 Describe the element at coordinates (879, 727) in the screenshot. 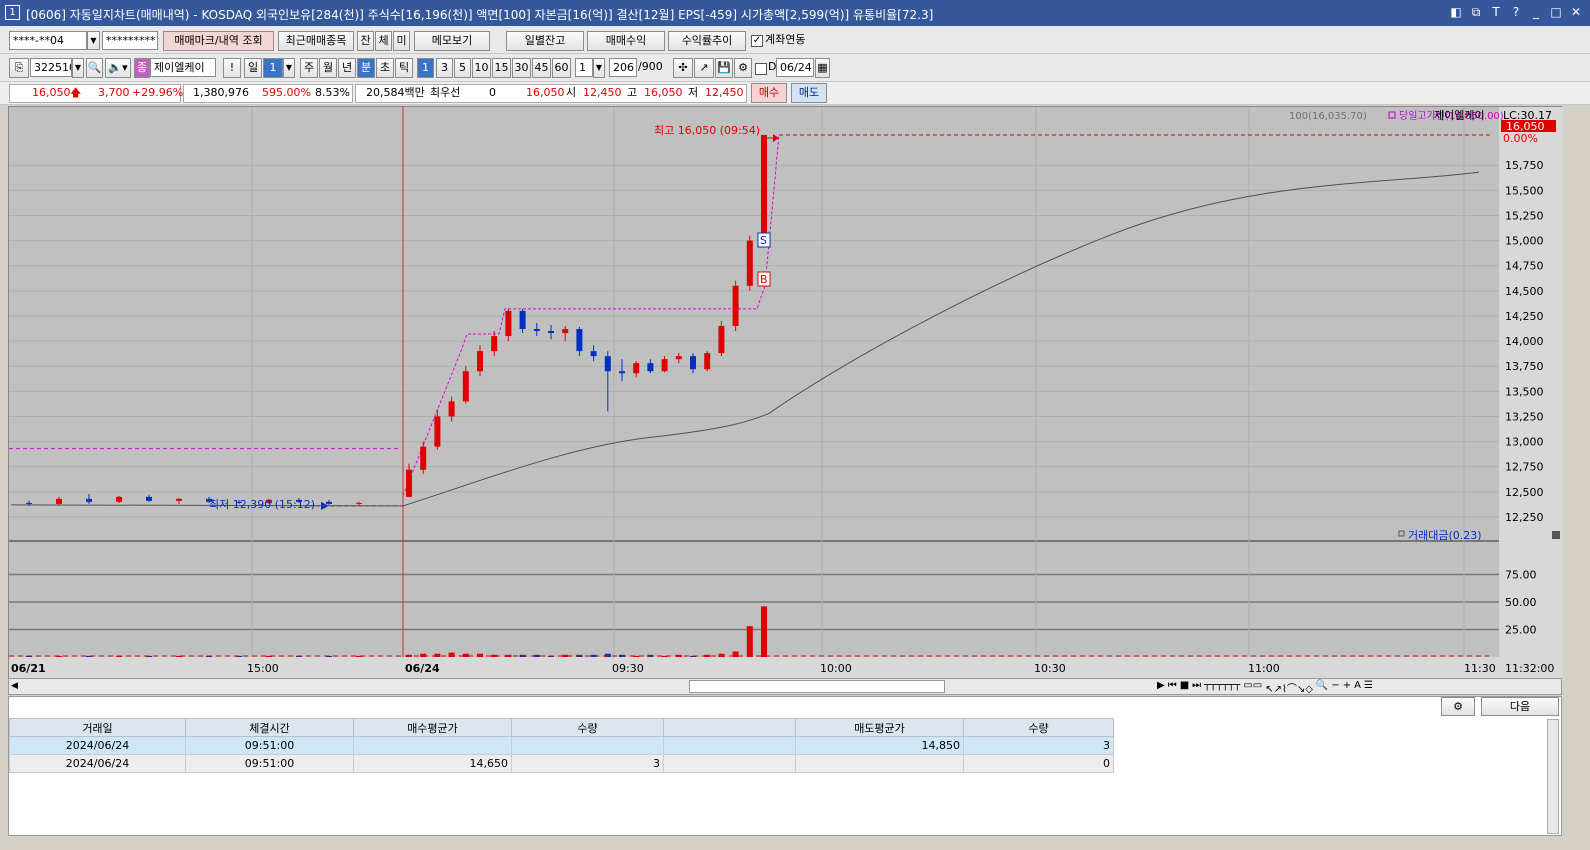

I see `col-sell-avg: 매도평균가` at that location.